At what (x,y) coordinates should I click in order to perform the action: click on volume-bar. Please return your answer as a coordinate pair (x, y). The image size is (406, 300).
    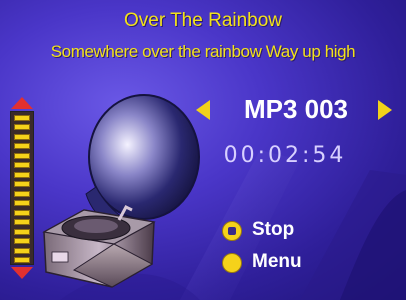
    Looking at the image, I should click on (22, 188).